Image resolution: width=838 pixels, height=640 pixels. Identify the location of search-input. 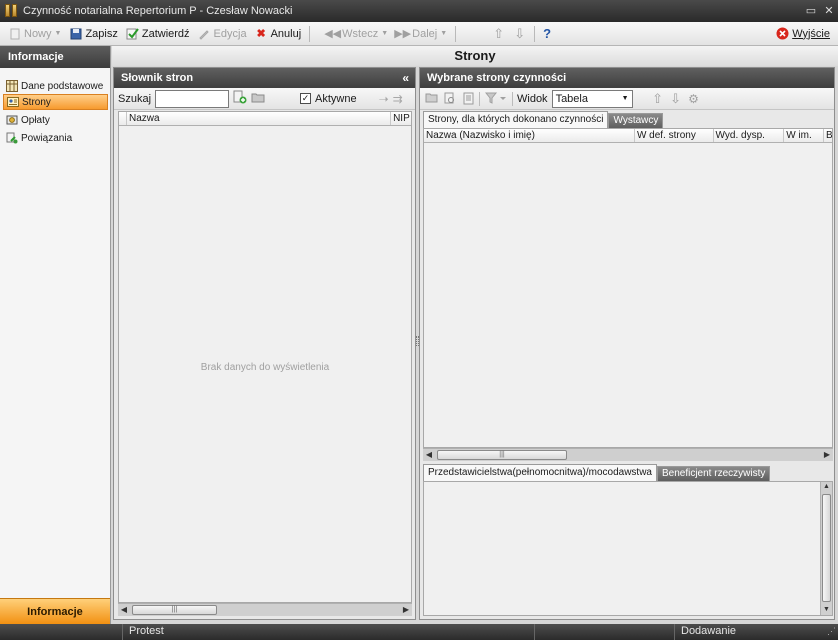
(192, 98).